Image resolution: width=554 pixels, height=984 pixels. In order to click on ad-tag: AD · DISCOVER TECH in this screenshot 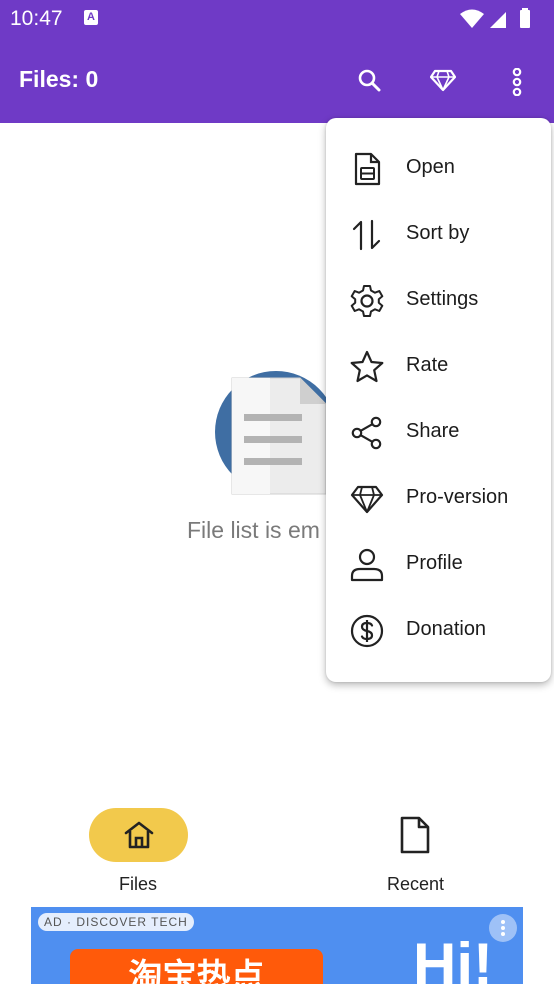, I will do `click(116, 922)`.